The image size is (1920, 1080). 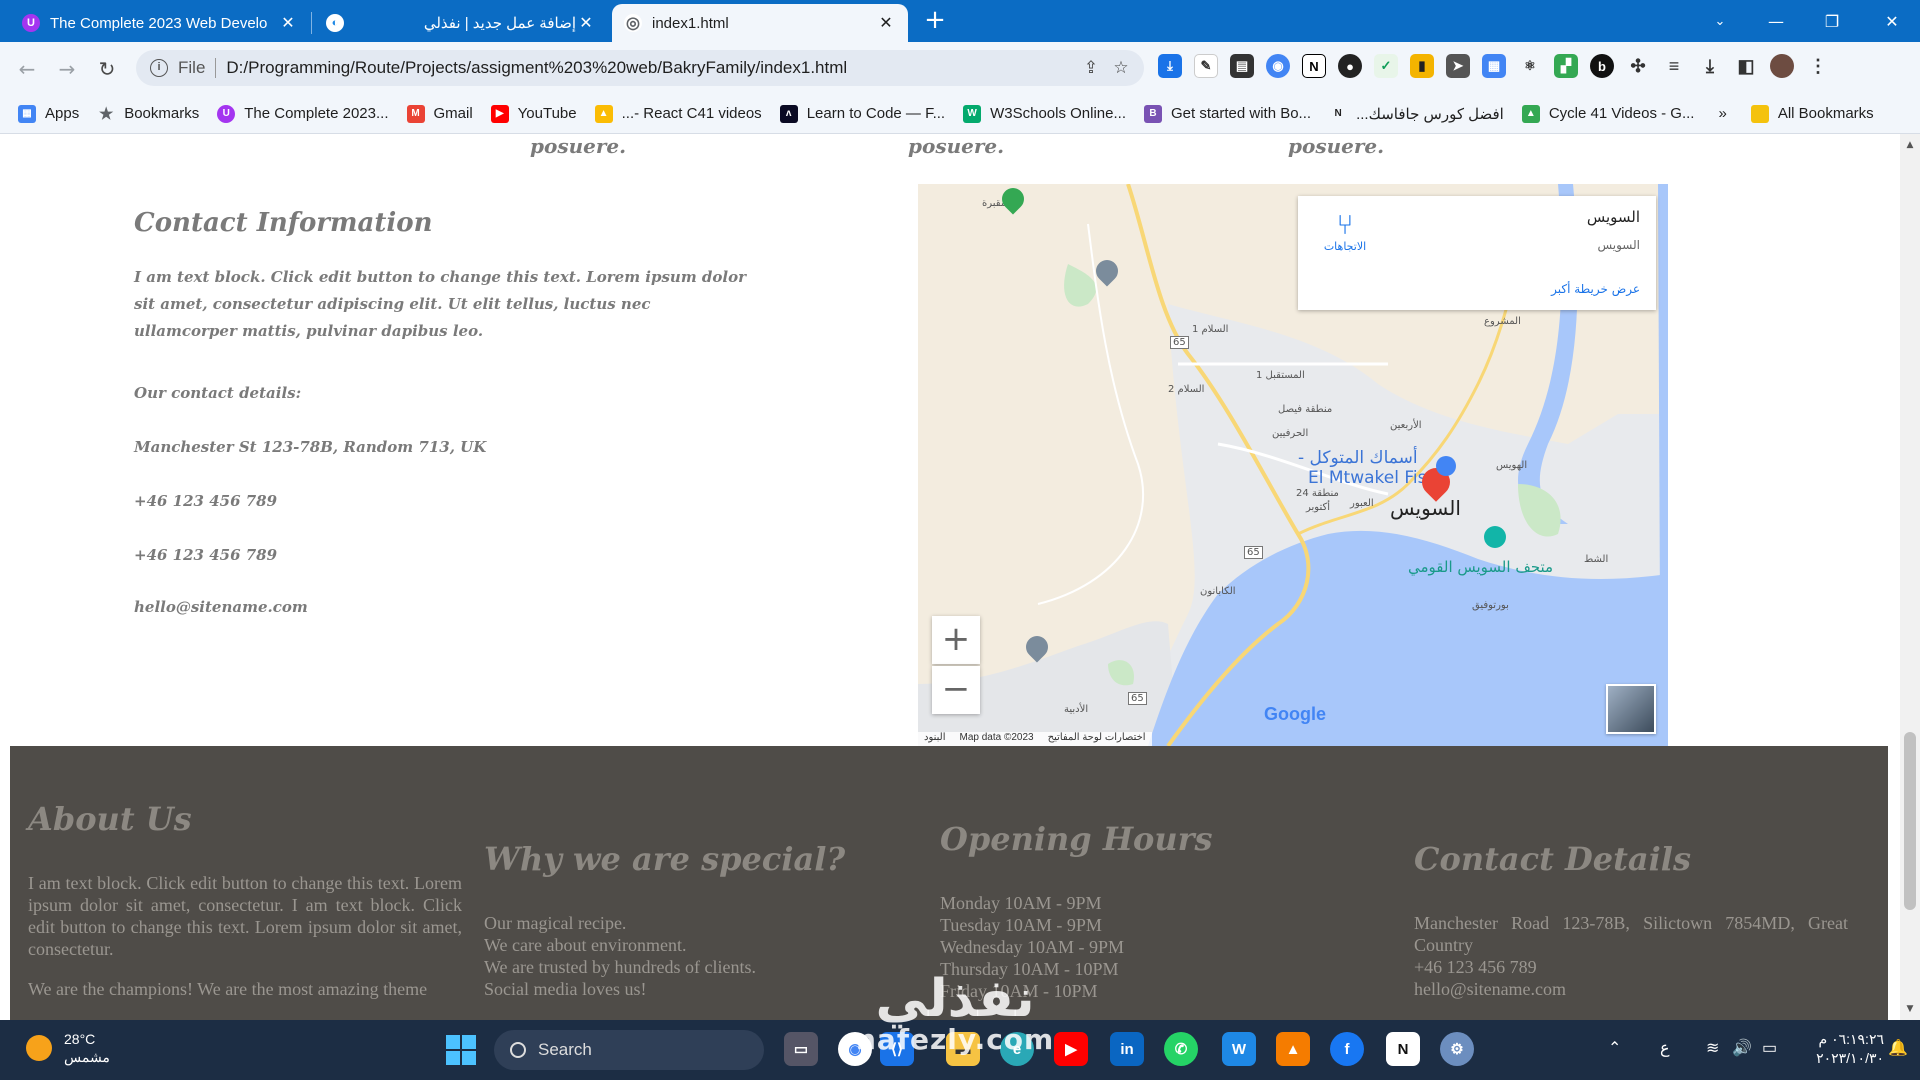 What do you see at coordinates (1776, 21) in the screenshot?
I see `minimize-button: —` at bounding box center [1776, 21].